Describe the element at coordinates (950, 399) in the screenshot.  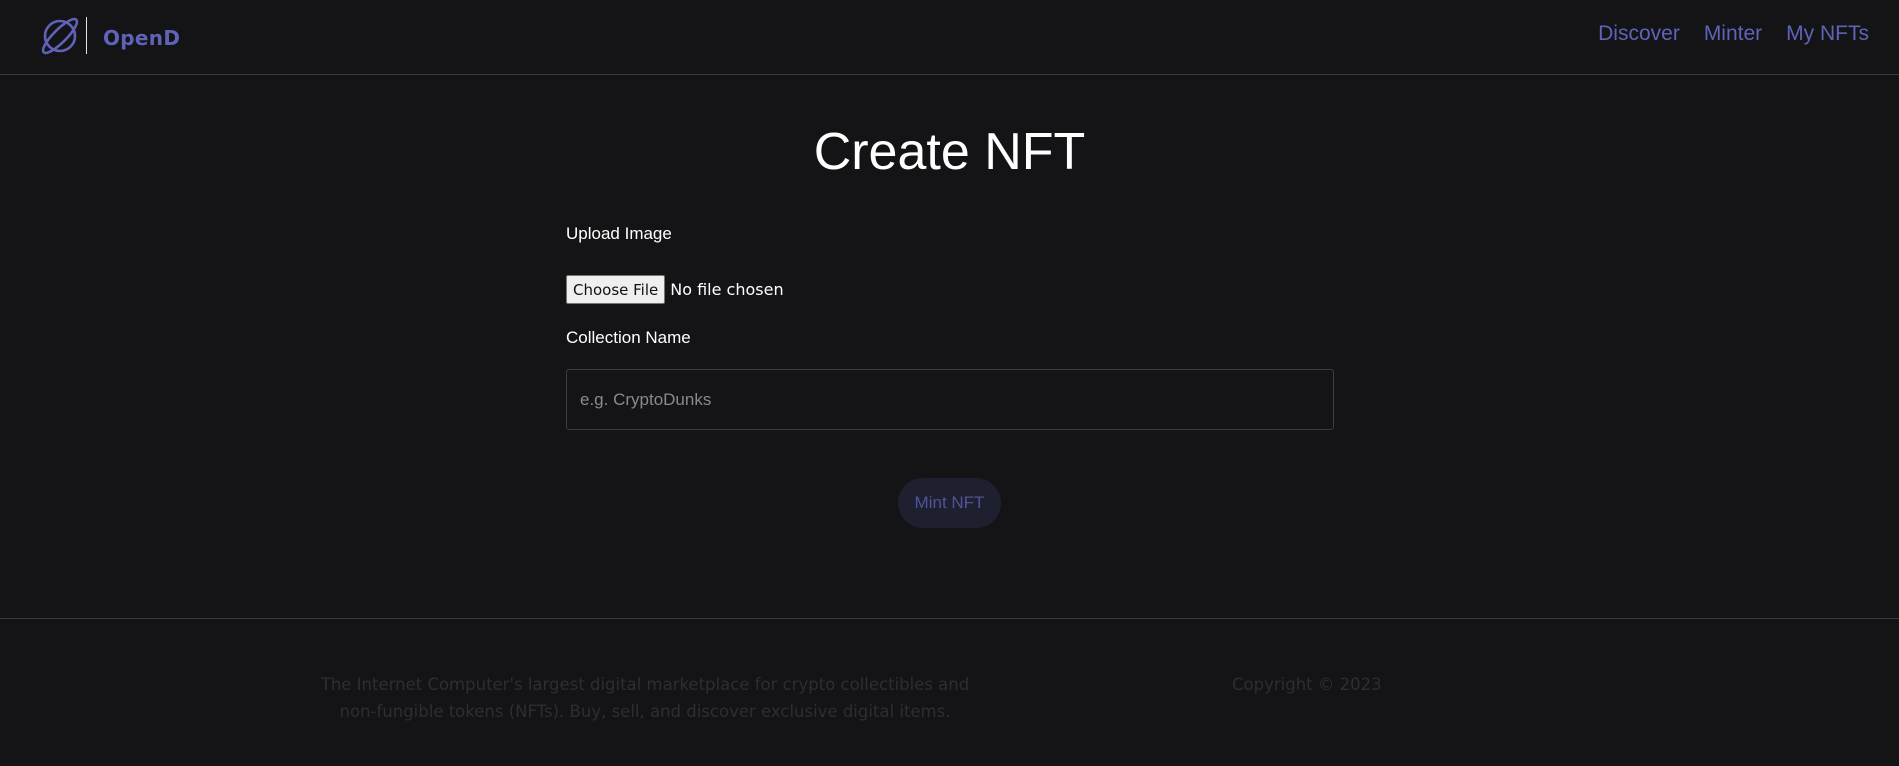
I see `collection-name-input` at that location.